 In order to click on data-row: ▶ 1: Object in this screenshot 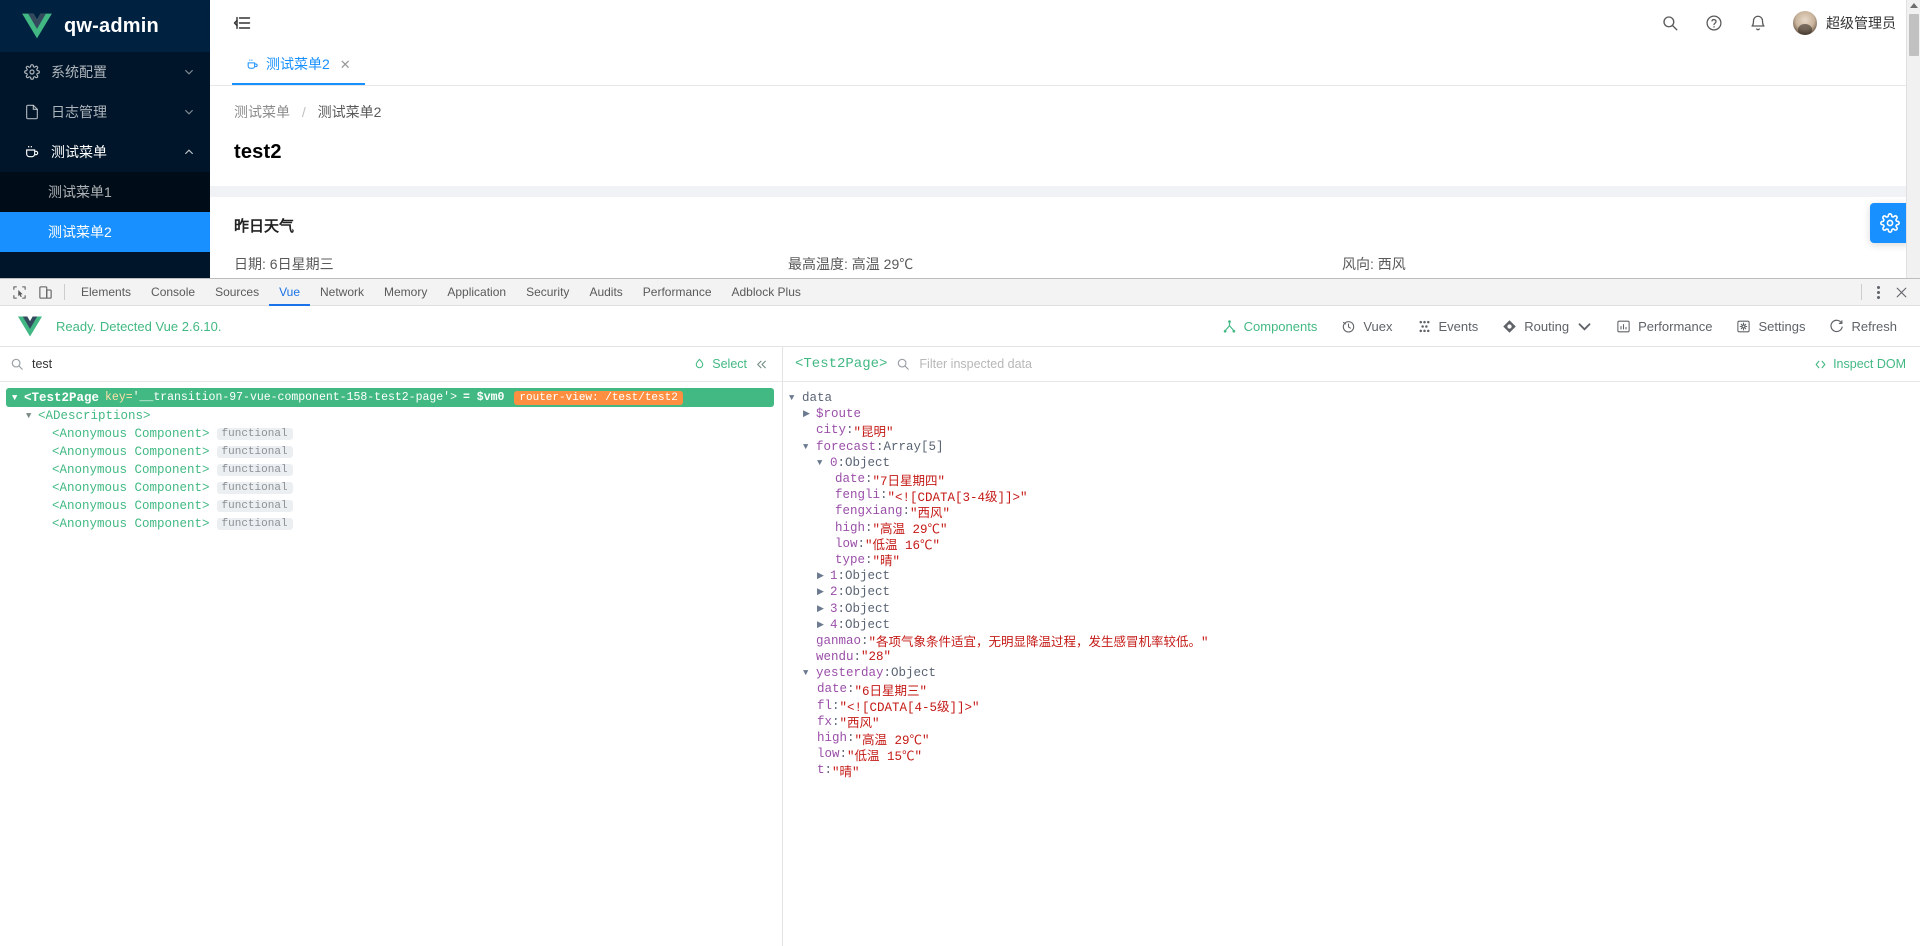, I will do `click(1354, 576)`.